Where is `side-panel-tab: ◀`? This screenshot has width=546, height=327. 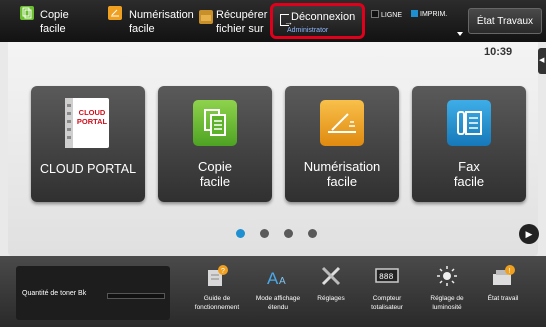 side-panel-tab: ◀ is located at coordinates (542, 61).